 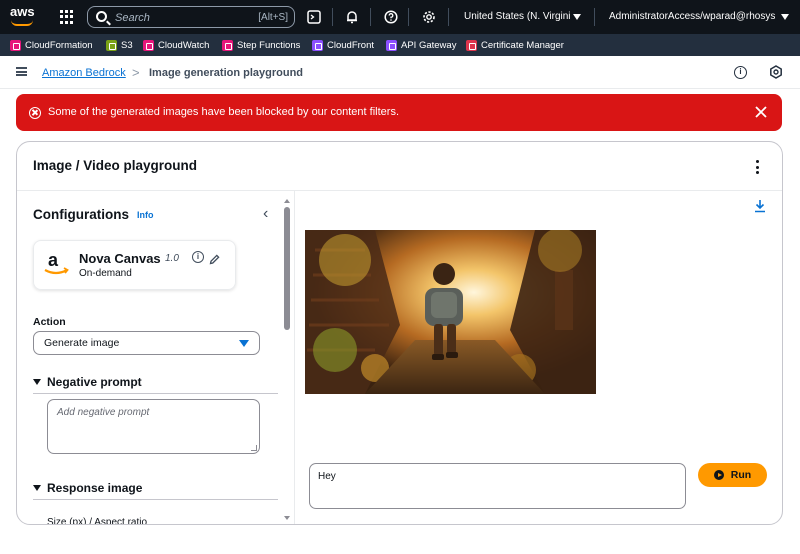 What do you see at coordinates (244, 343) in the screenshot?
I see `caret-down-icon` at bounding box center [244, 343].